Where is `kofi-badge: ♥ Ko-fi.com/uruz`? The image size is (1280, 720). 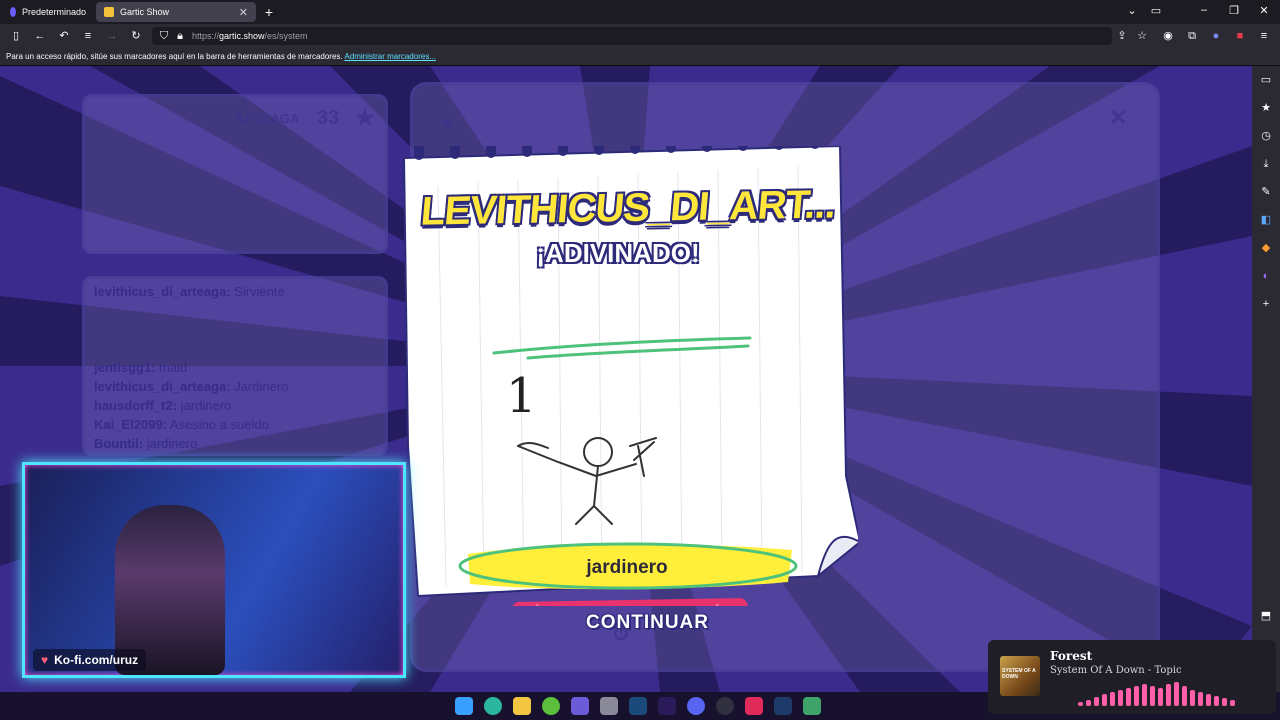 kofi-badge: ♥ Ko-fi.com/uruz is located at coordinates (90, 660).